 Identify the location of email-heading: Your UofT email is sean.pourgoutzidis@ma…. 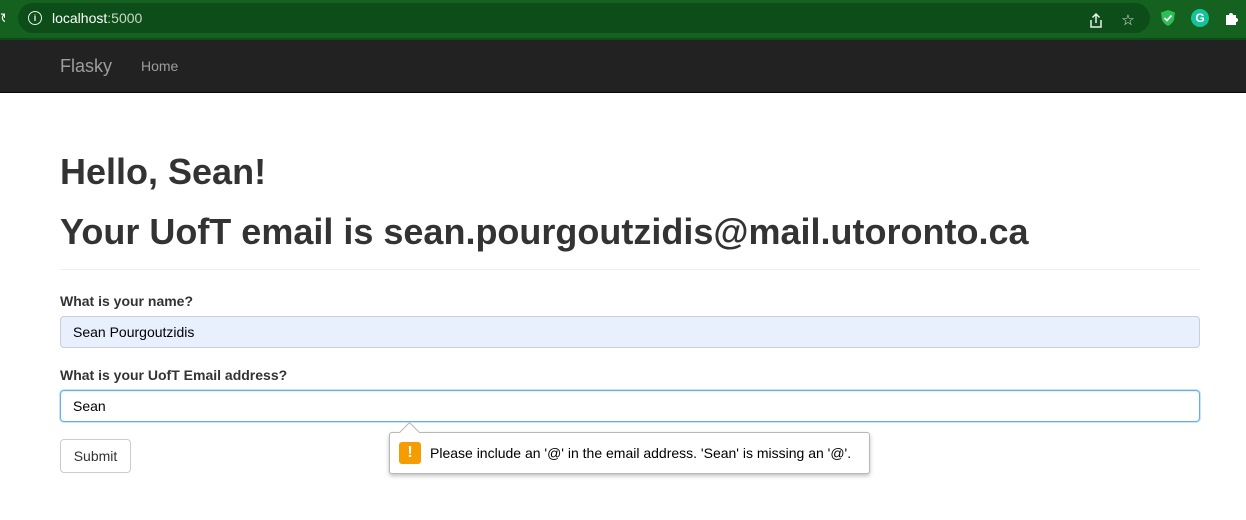
(544, 231).